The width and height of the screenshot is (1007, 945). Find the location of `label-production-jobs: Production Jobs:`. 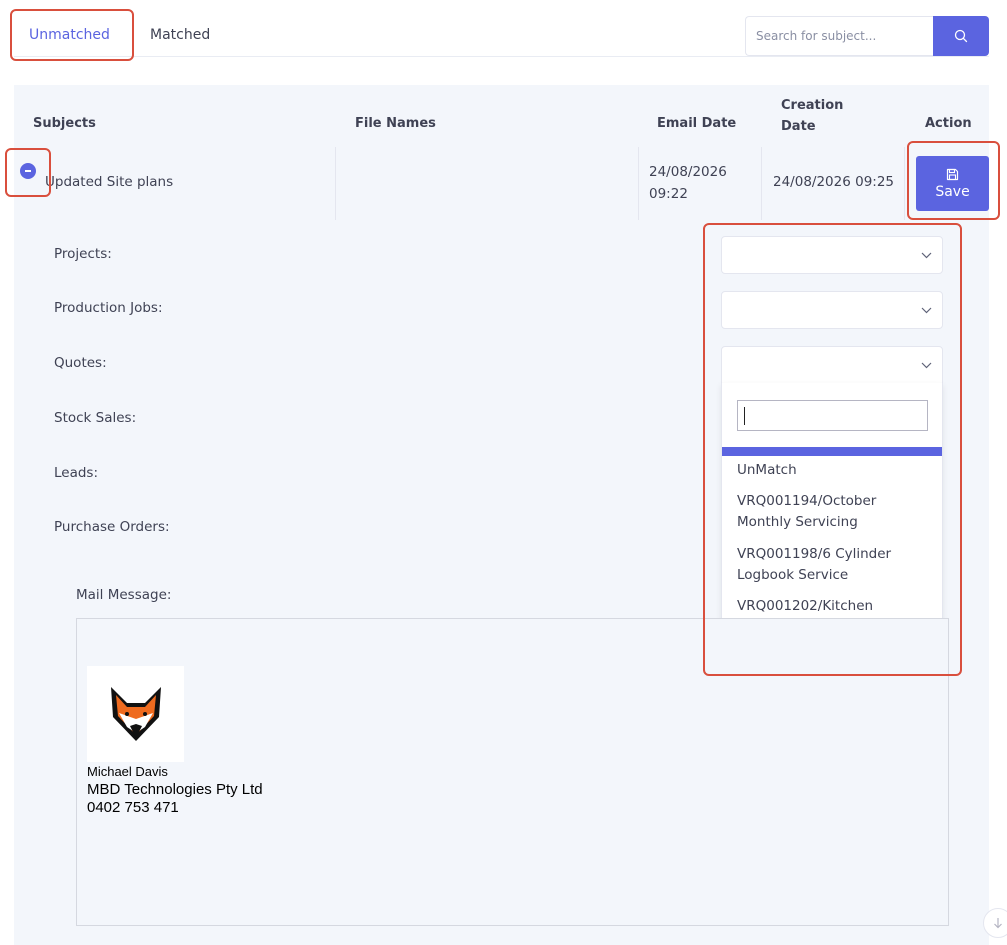

label-production-jobs: Production Jobs: is located at coordinates (108, 308).